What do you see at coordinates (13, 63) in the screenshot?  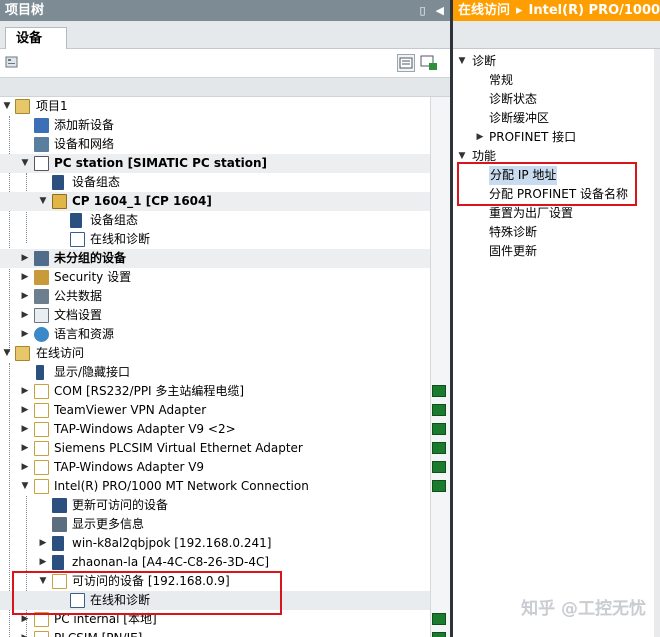 I see `tree-properties-icon` at bounding box center [13, 63].